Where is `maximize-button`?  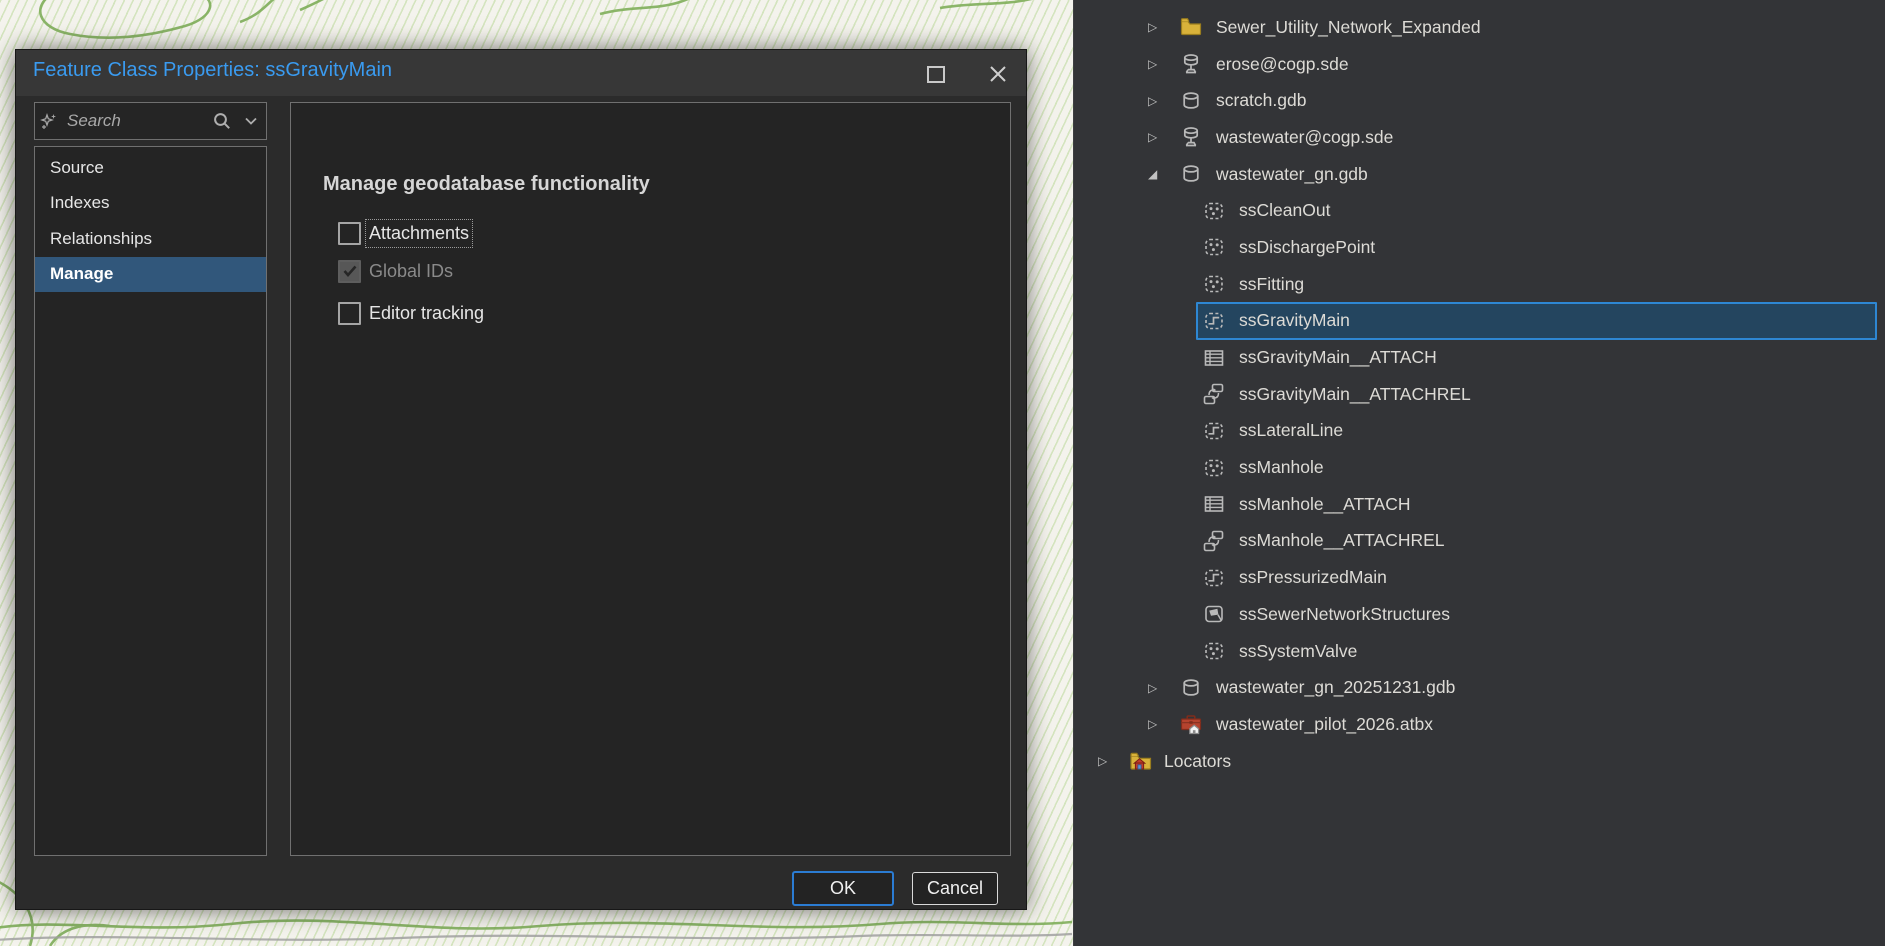
maximize-button is located at coordinates (936, 74).